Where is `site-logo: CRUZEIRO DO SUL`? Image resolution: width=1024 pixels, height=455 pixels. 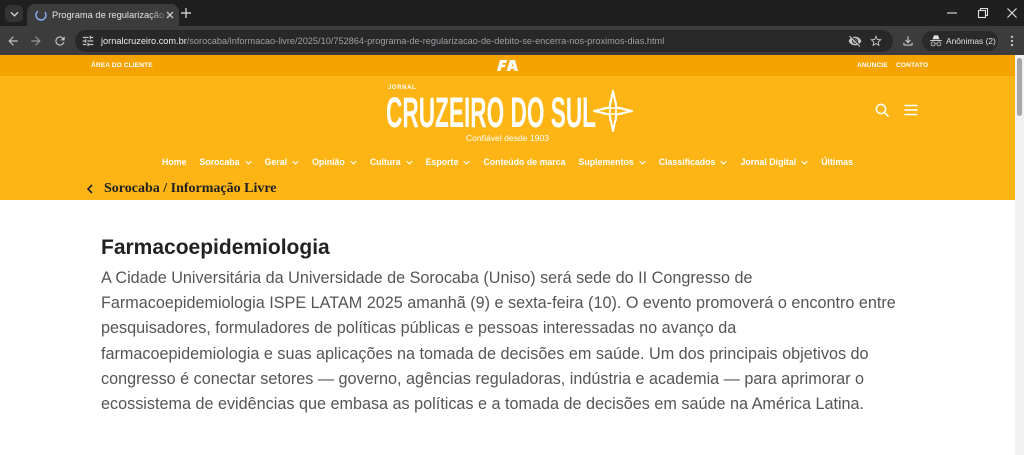
site-logo: CRUZEIRO DO SUL is located at coordinates (492, 110).